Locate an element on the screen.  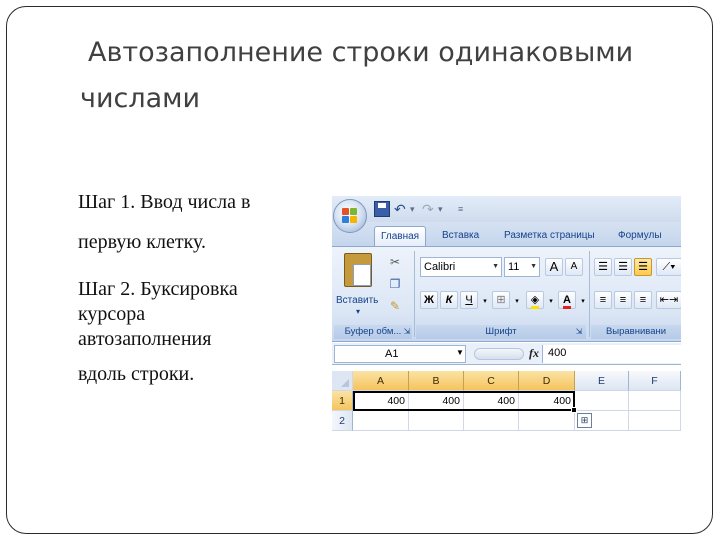
align-middle-icon: ☰ is located at coordinates (623, 267).